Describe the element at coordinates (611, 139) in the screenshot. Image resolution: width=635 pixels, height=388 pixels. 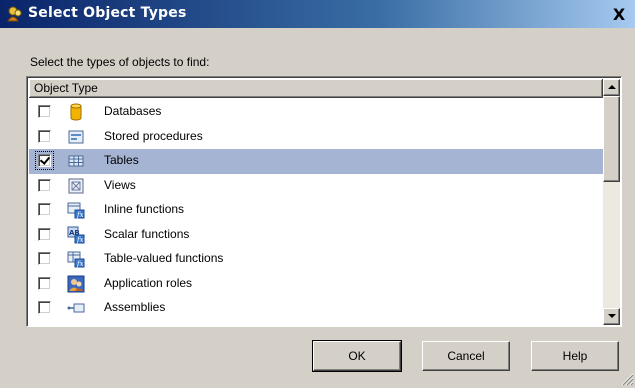
I see `scrollbar-thumb` at that location.